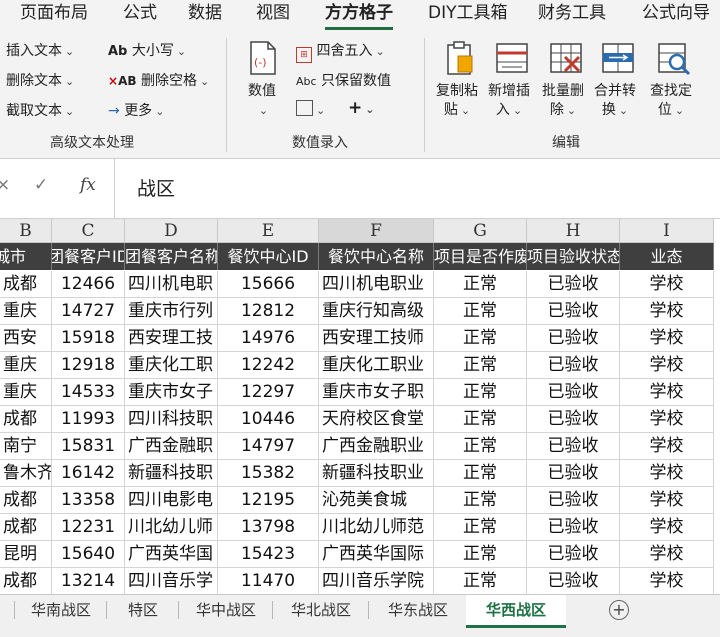 Image resolution: width=720 pixels, height=637 pixels. Describe the element at coordinates (88, 284) in the screenshot. I see `cell-client-id: 12466` at that location.